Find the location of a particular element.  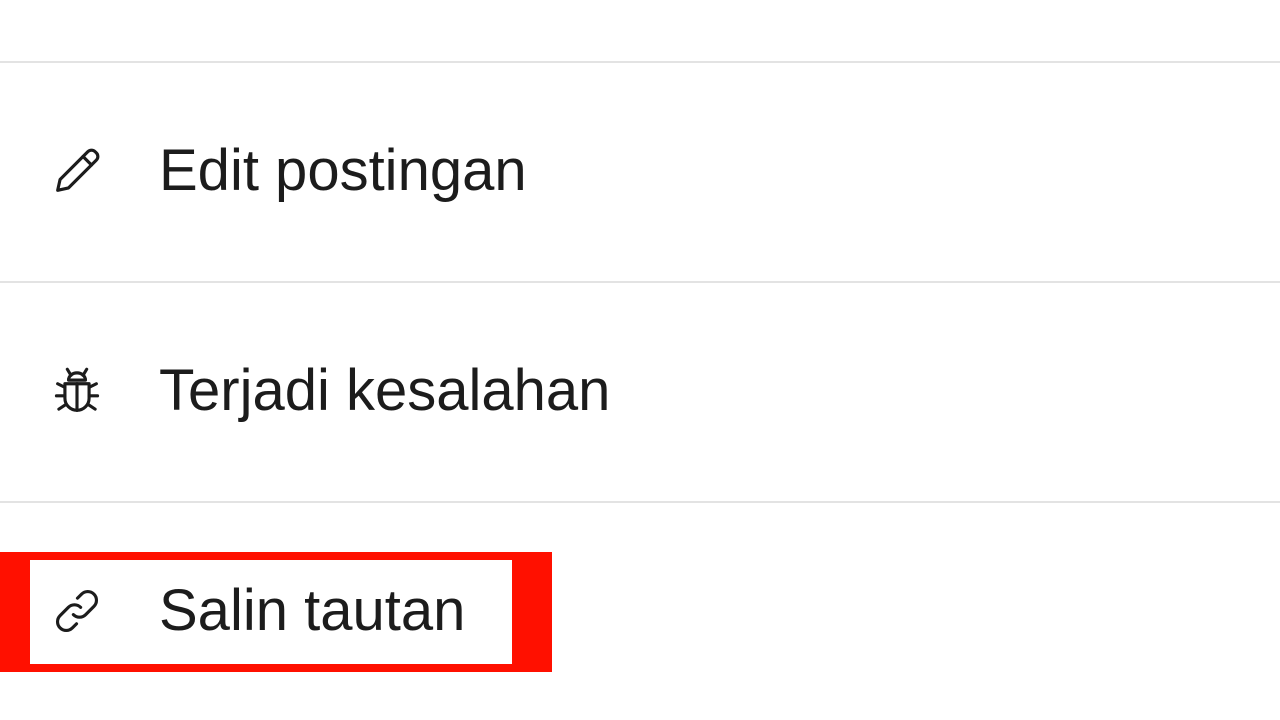

menu-item-label: Terjadi kesalahan is located at coordinates (385, 390).